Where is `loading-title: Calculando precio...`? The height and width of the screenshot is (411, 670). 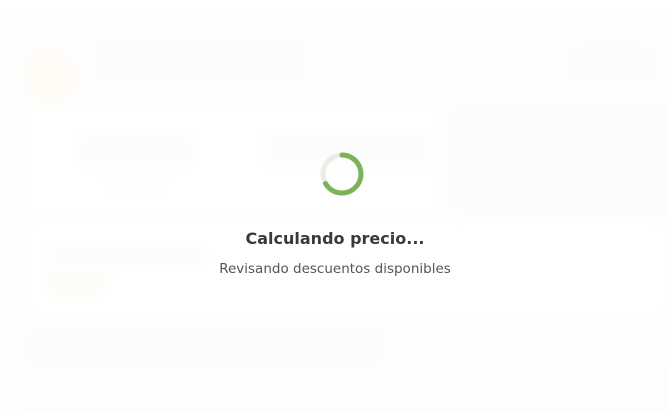 loading-title: Calculando precio... is located at coordinates (335, 238).